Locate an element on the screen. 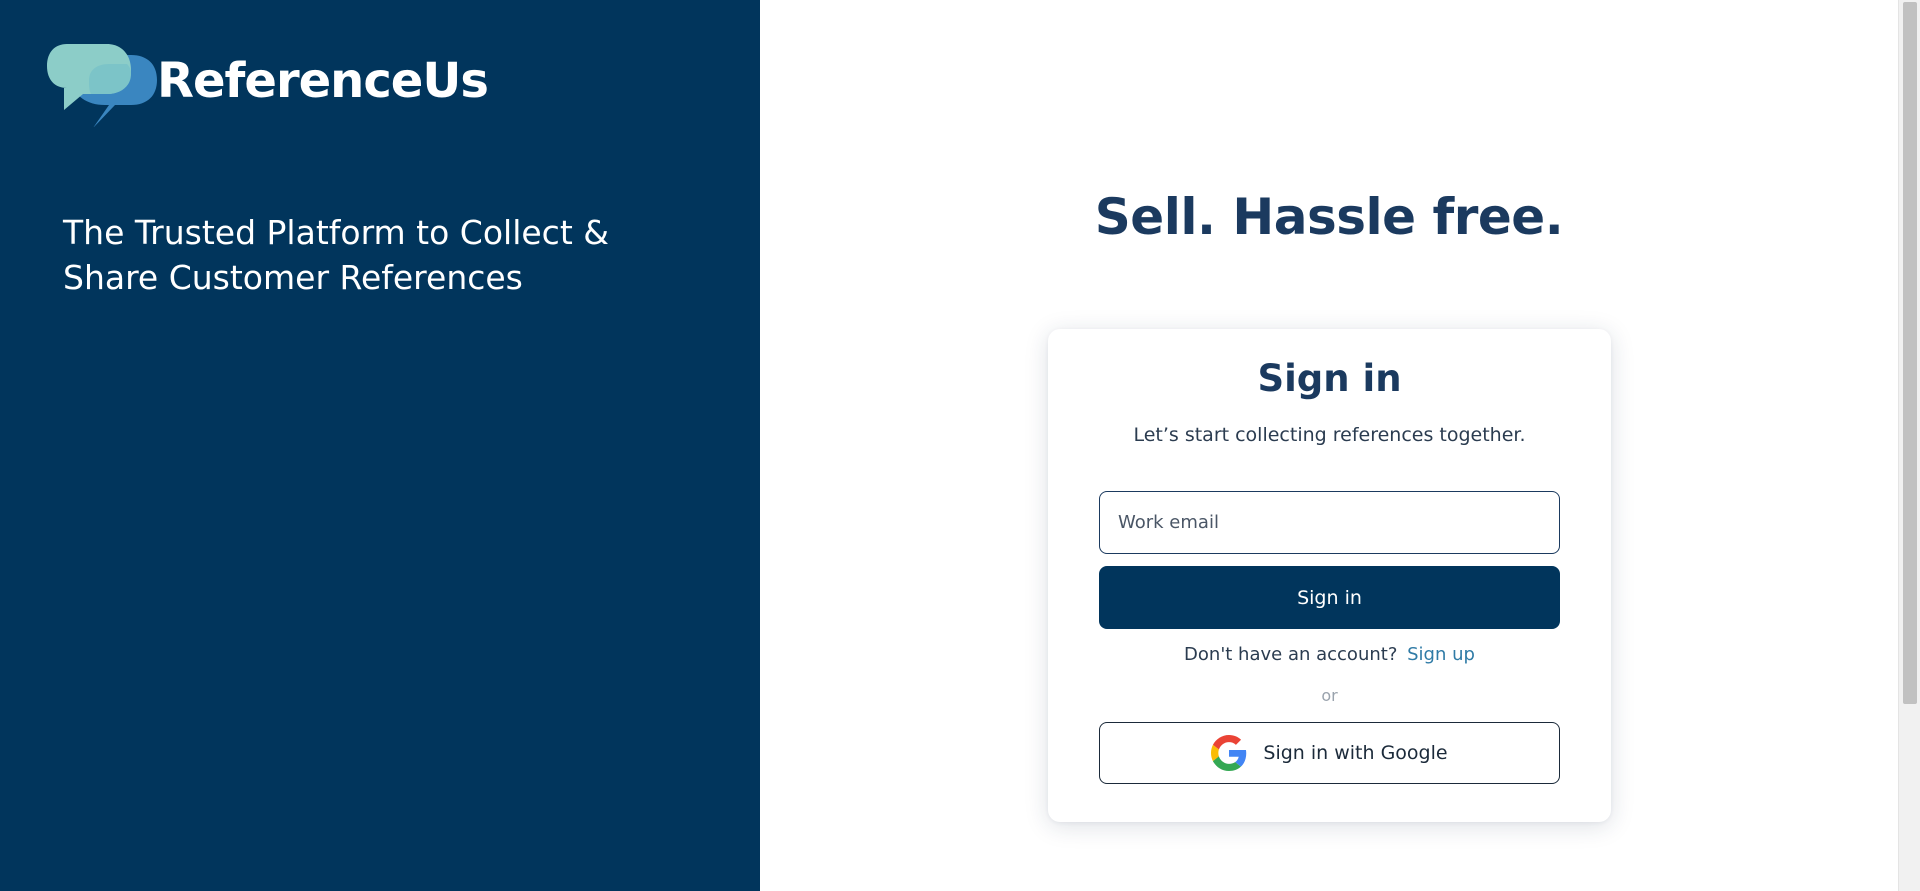 The height and width of the screenshot is (891, 1920). signup-link: Sign up is located at coordinates (1441, 654).